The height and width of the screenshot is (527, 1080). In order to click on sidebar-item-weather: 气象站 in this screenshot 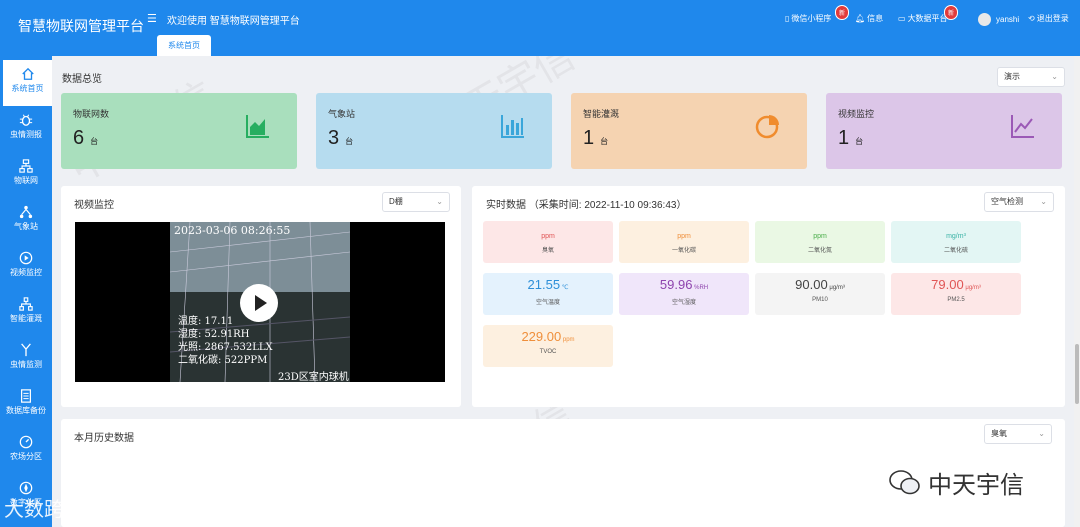, I will do `click(26, 221)`.